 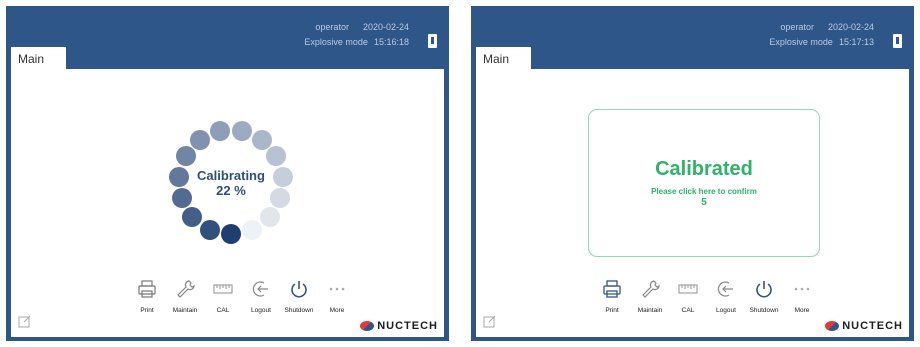 I want to click on time-label: 15:16:18, so click(x=391, y=42).